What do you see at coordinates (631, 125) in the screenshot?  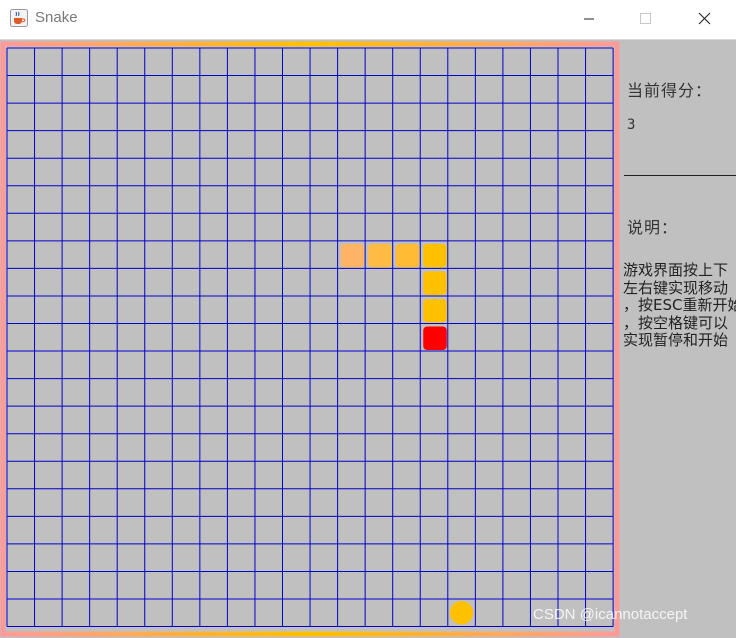 I see `score-value: 3` at bounding box center [631, 125].